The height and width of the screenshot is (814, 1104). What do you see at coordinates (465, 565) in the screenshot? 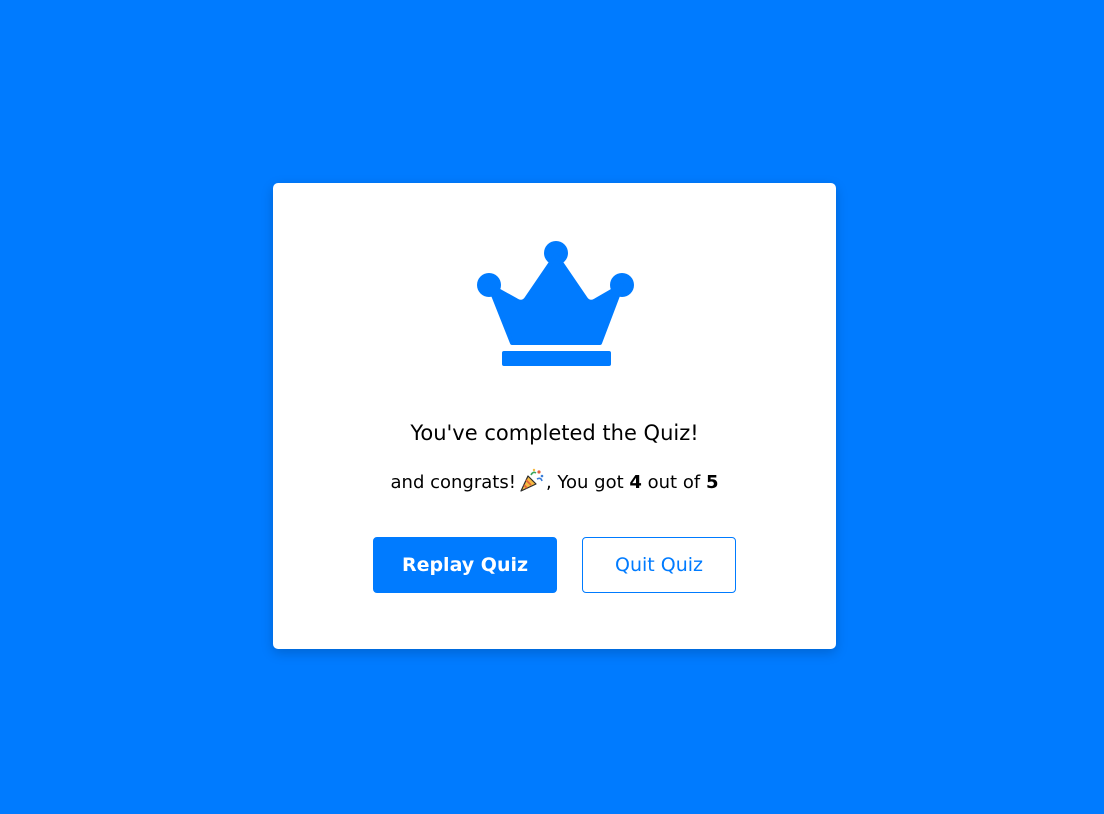
I see `replay-quiz-button: Replay Quiz` at bounding box center [465, 565].